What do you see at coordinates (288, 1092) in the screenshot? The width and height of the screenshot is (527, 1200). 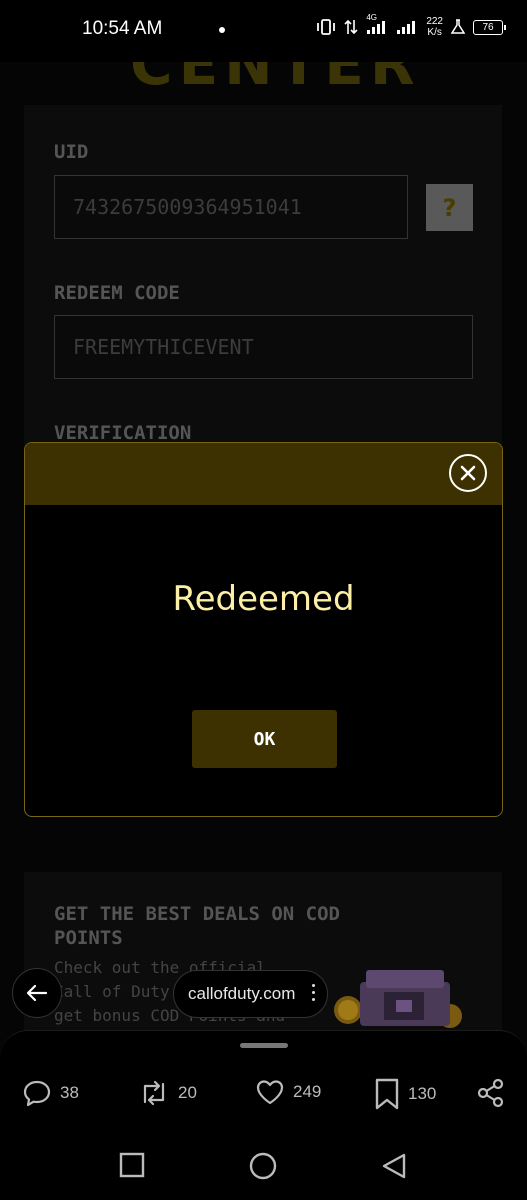 I see `like-button: 249` at bounding box center [288, 1092].